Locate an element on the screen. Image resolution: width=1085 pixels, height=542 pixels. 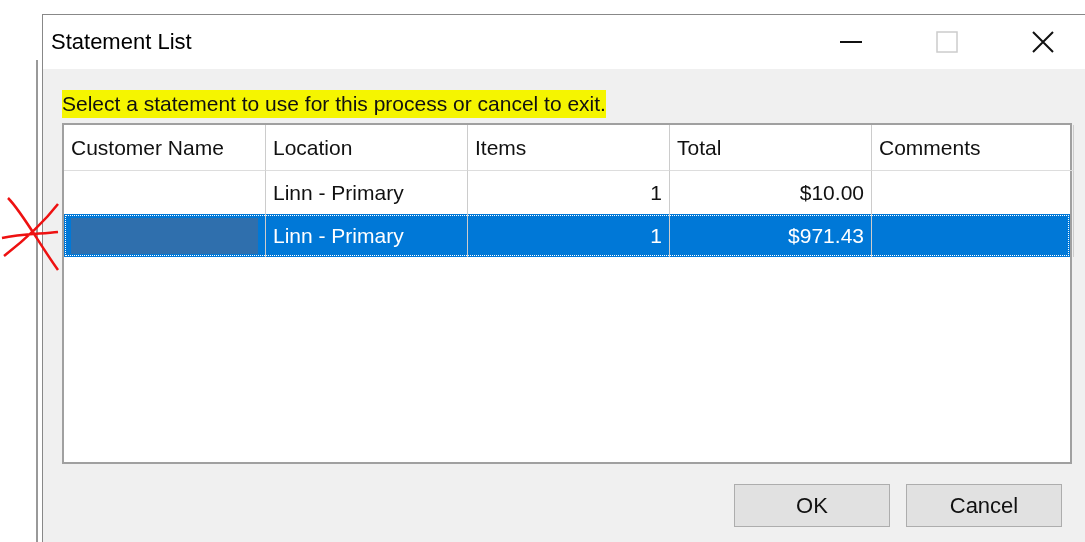
column-header: Total is located at coordinates (771, 148).